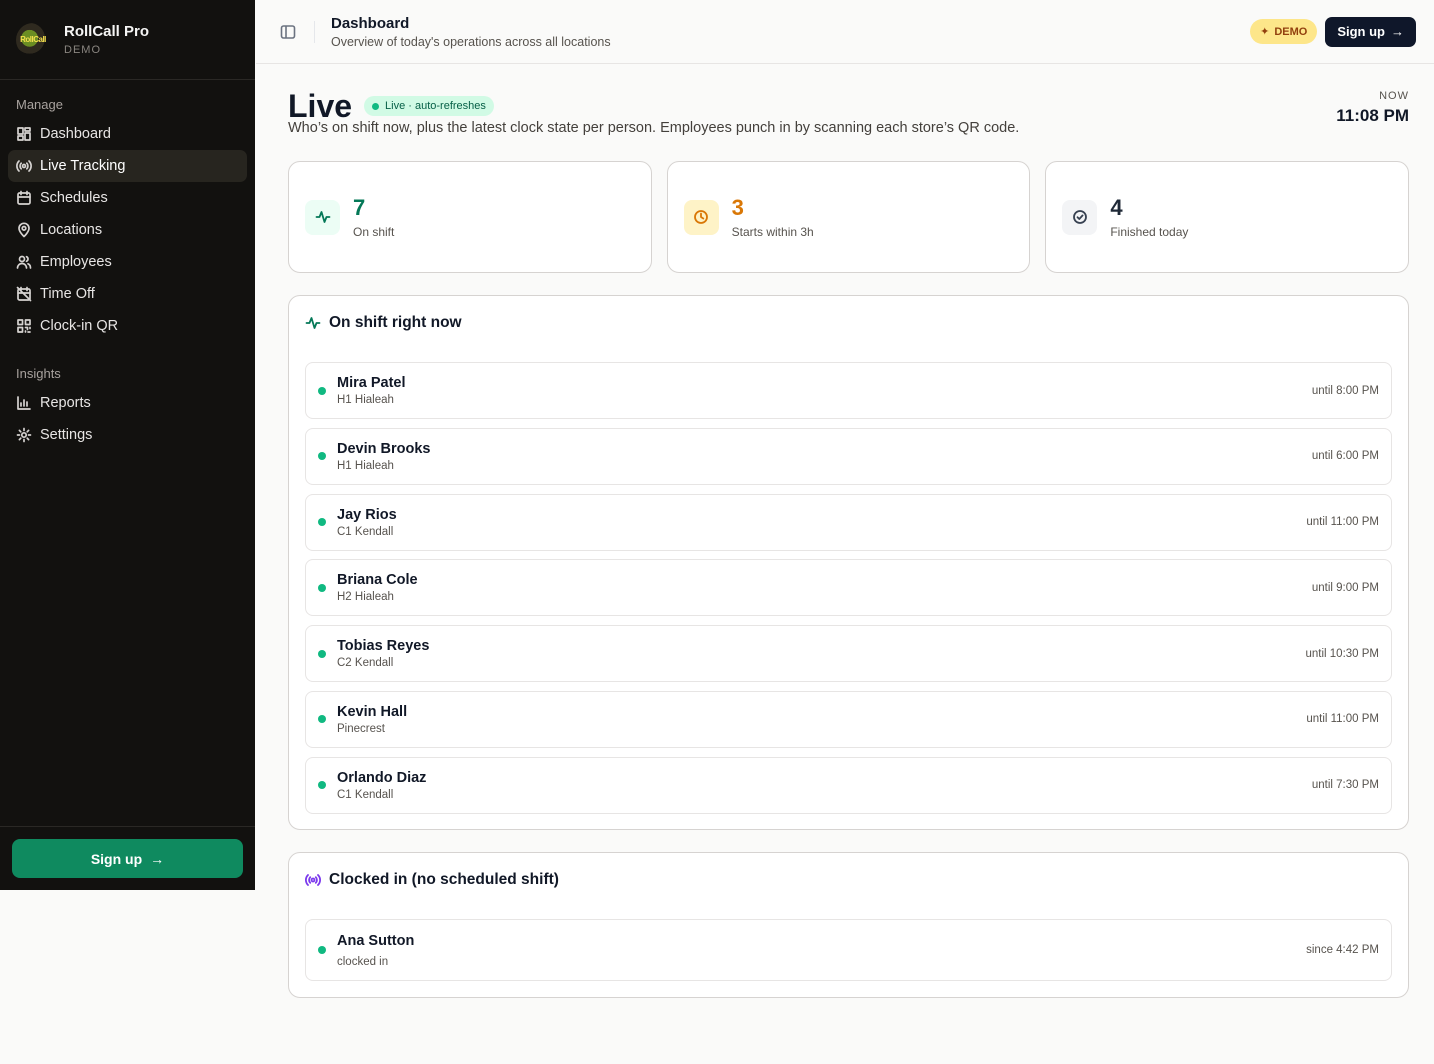  What do you see at coordinates (1342, 950) in the screenshot?
I see `clocked-in-since: since 4:42 PM` at bounding box center [1342, 950].